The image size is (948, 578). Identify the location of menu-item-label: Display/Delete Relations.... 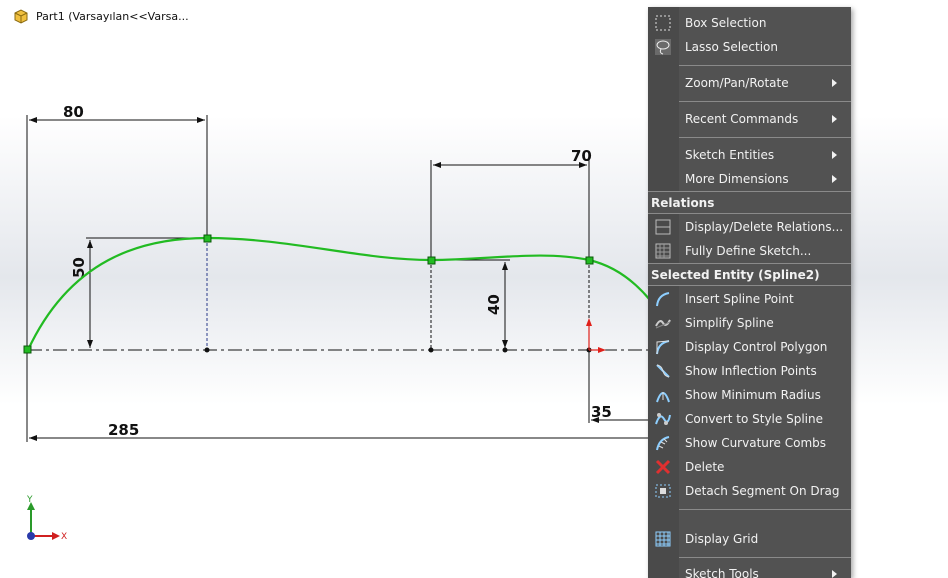
(764, 227).